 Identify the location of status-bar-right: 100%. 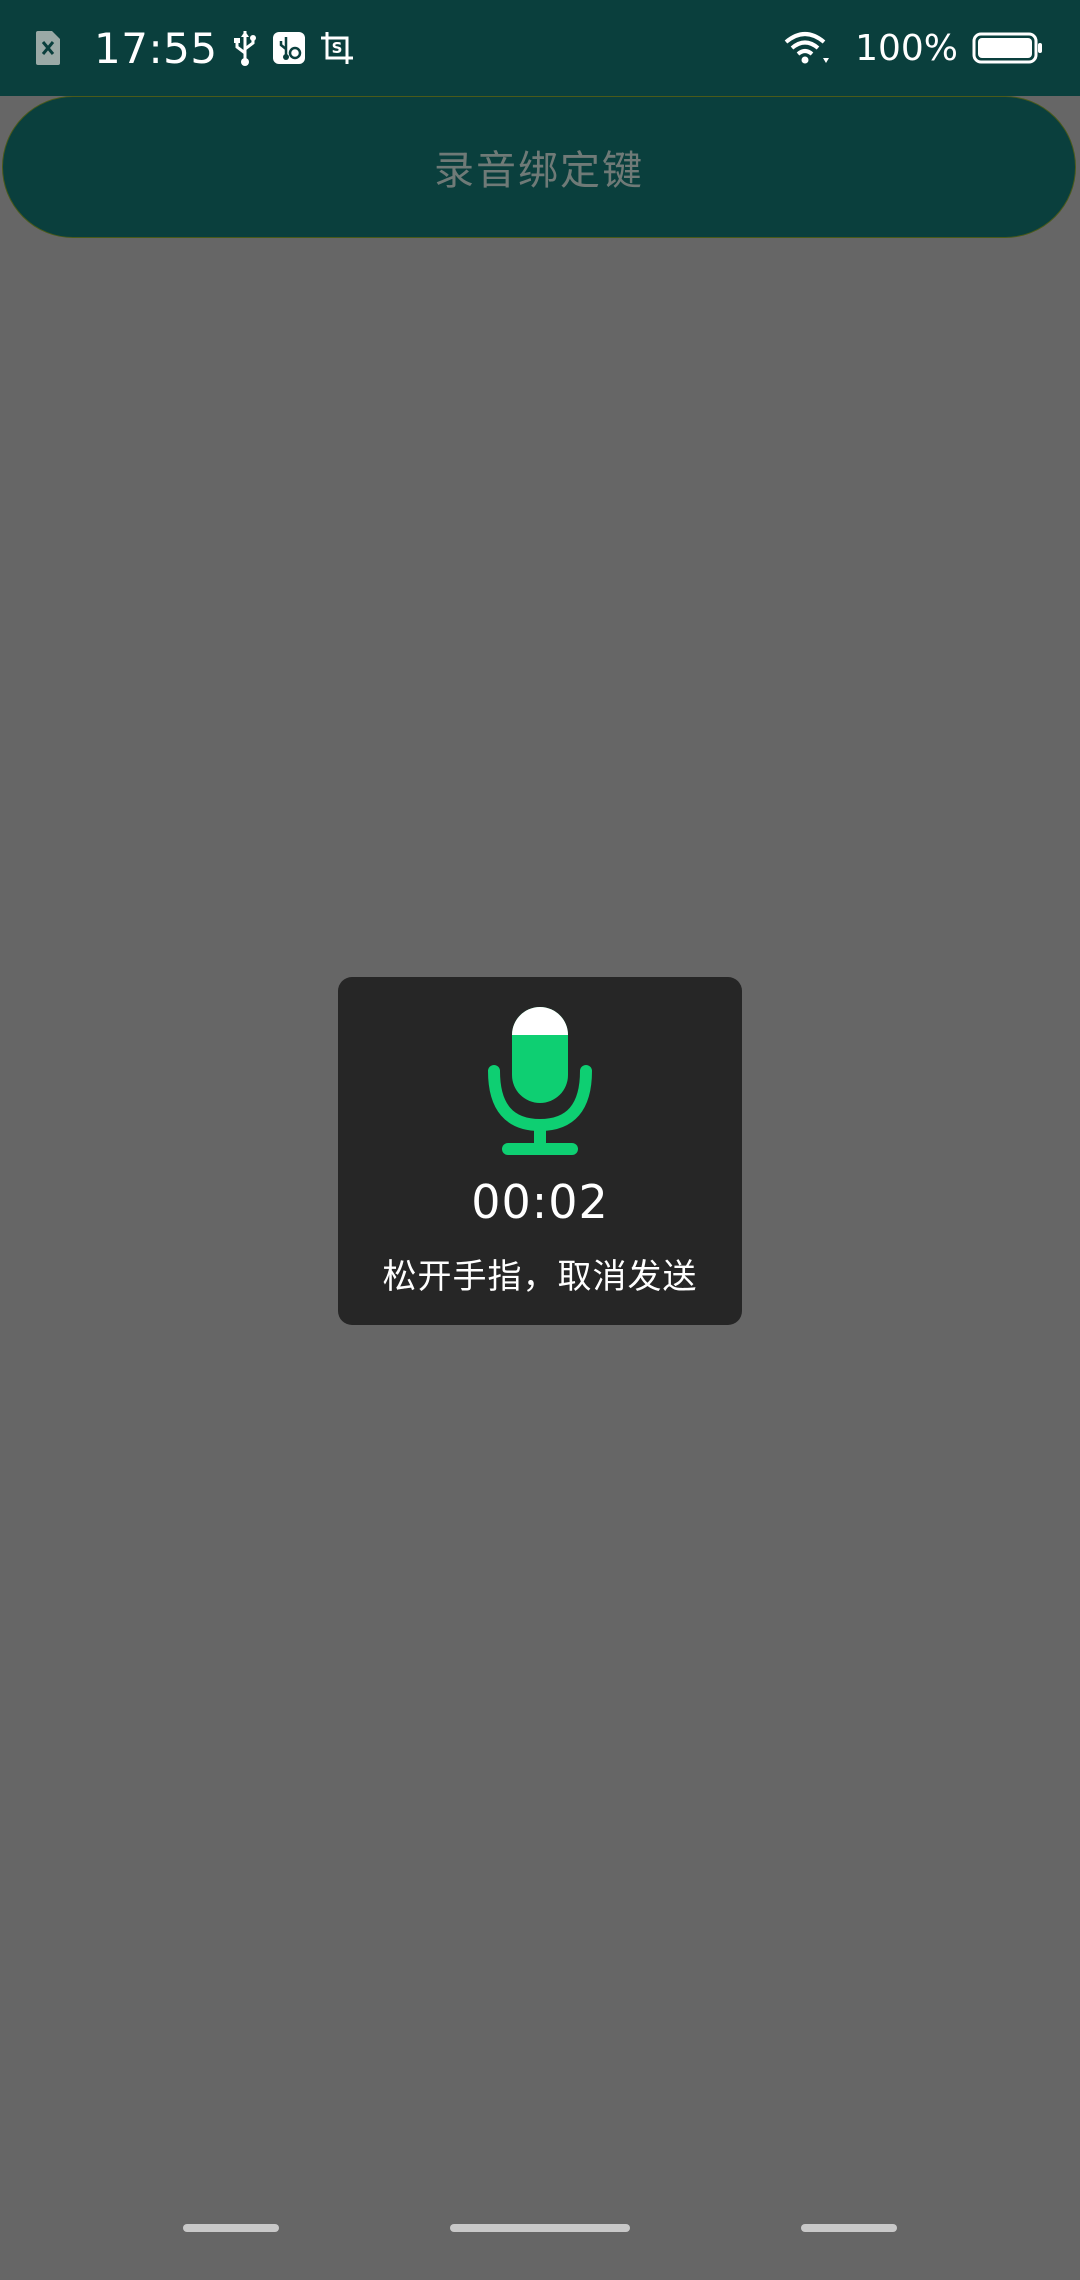
(913, 48).